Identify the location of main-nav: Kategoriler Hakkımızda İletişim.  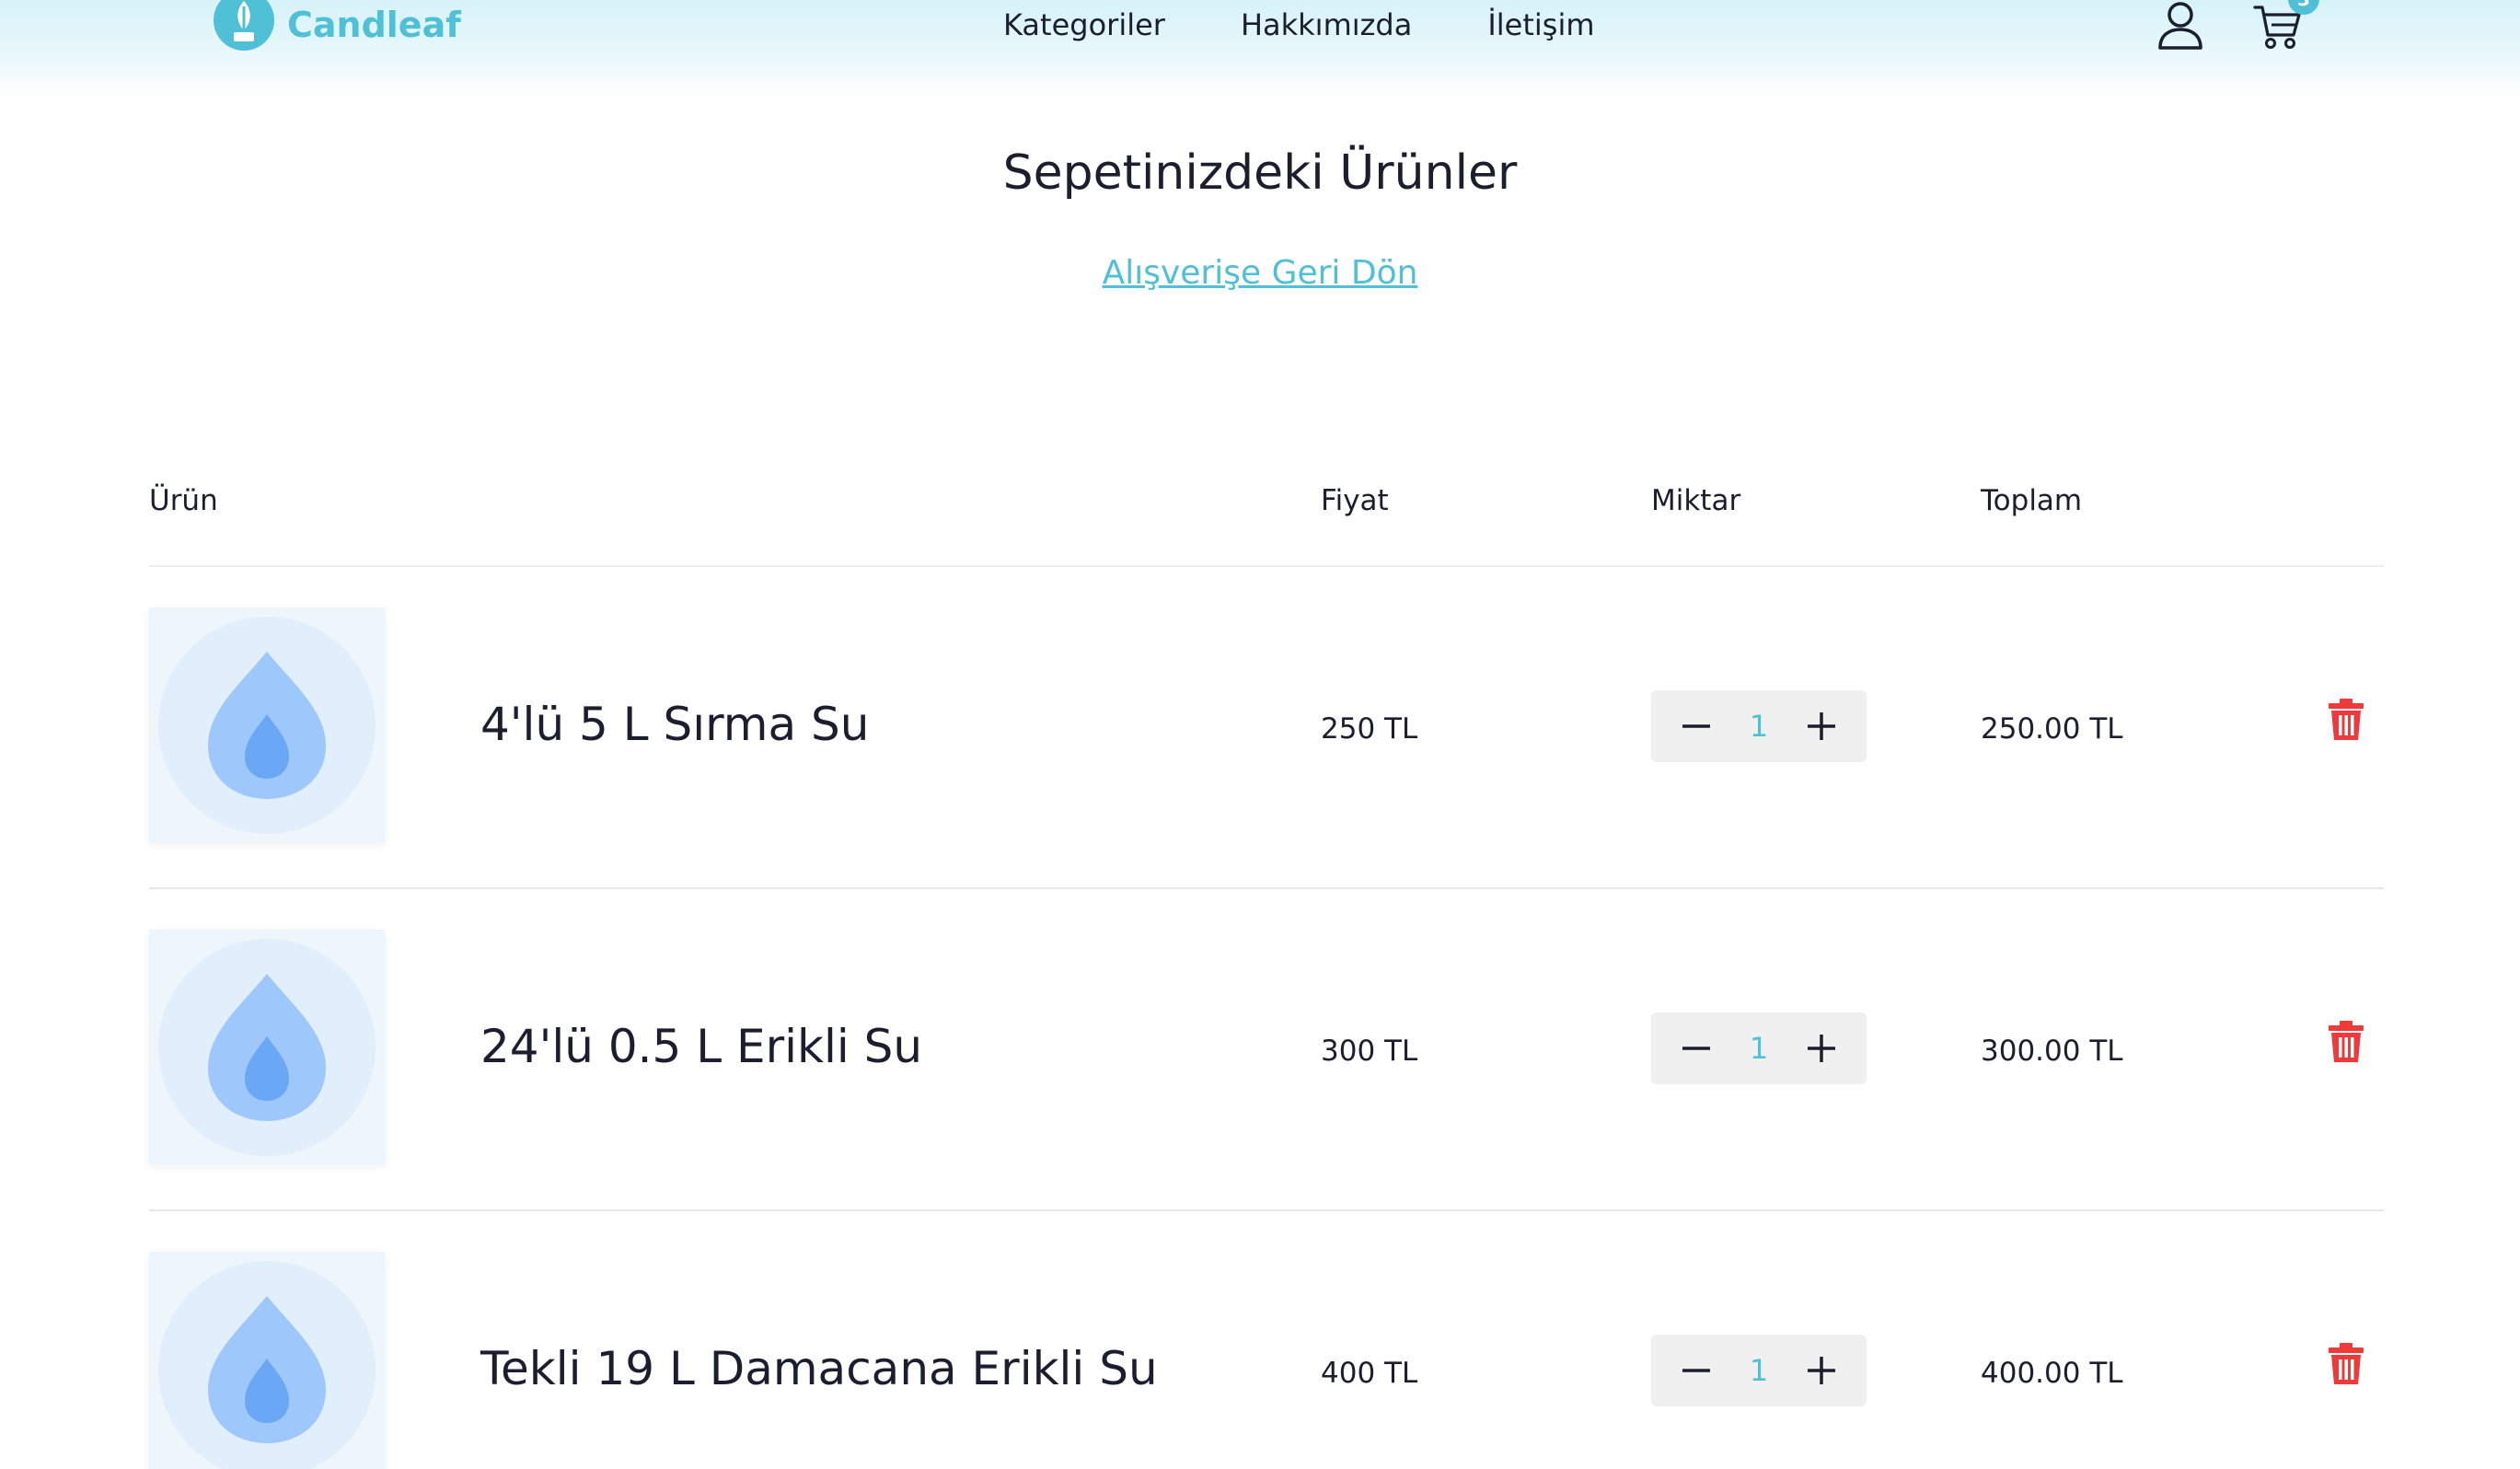
(1336, 25).